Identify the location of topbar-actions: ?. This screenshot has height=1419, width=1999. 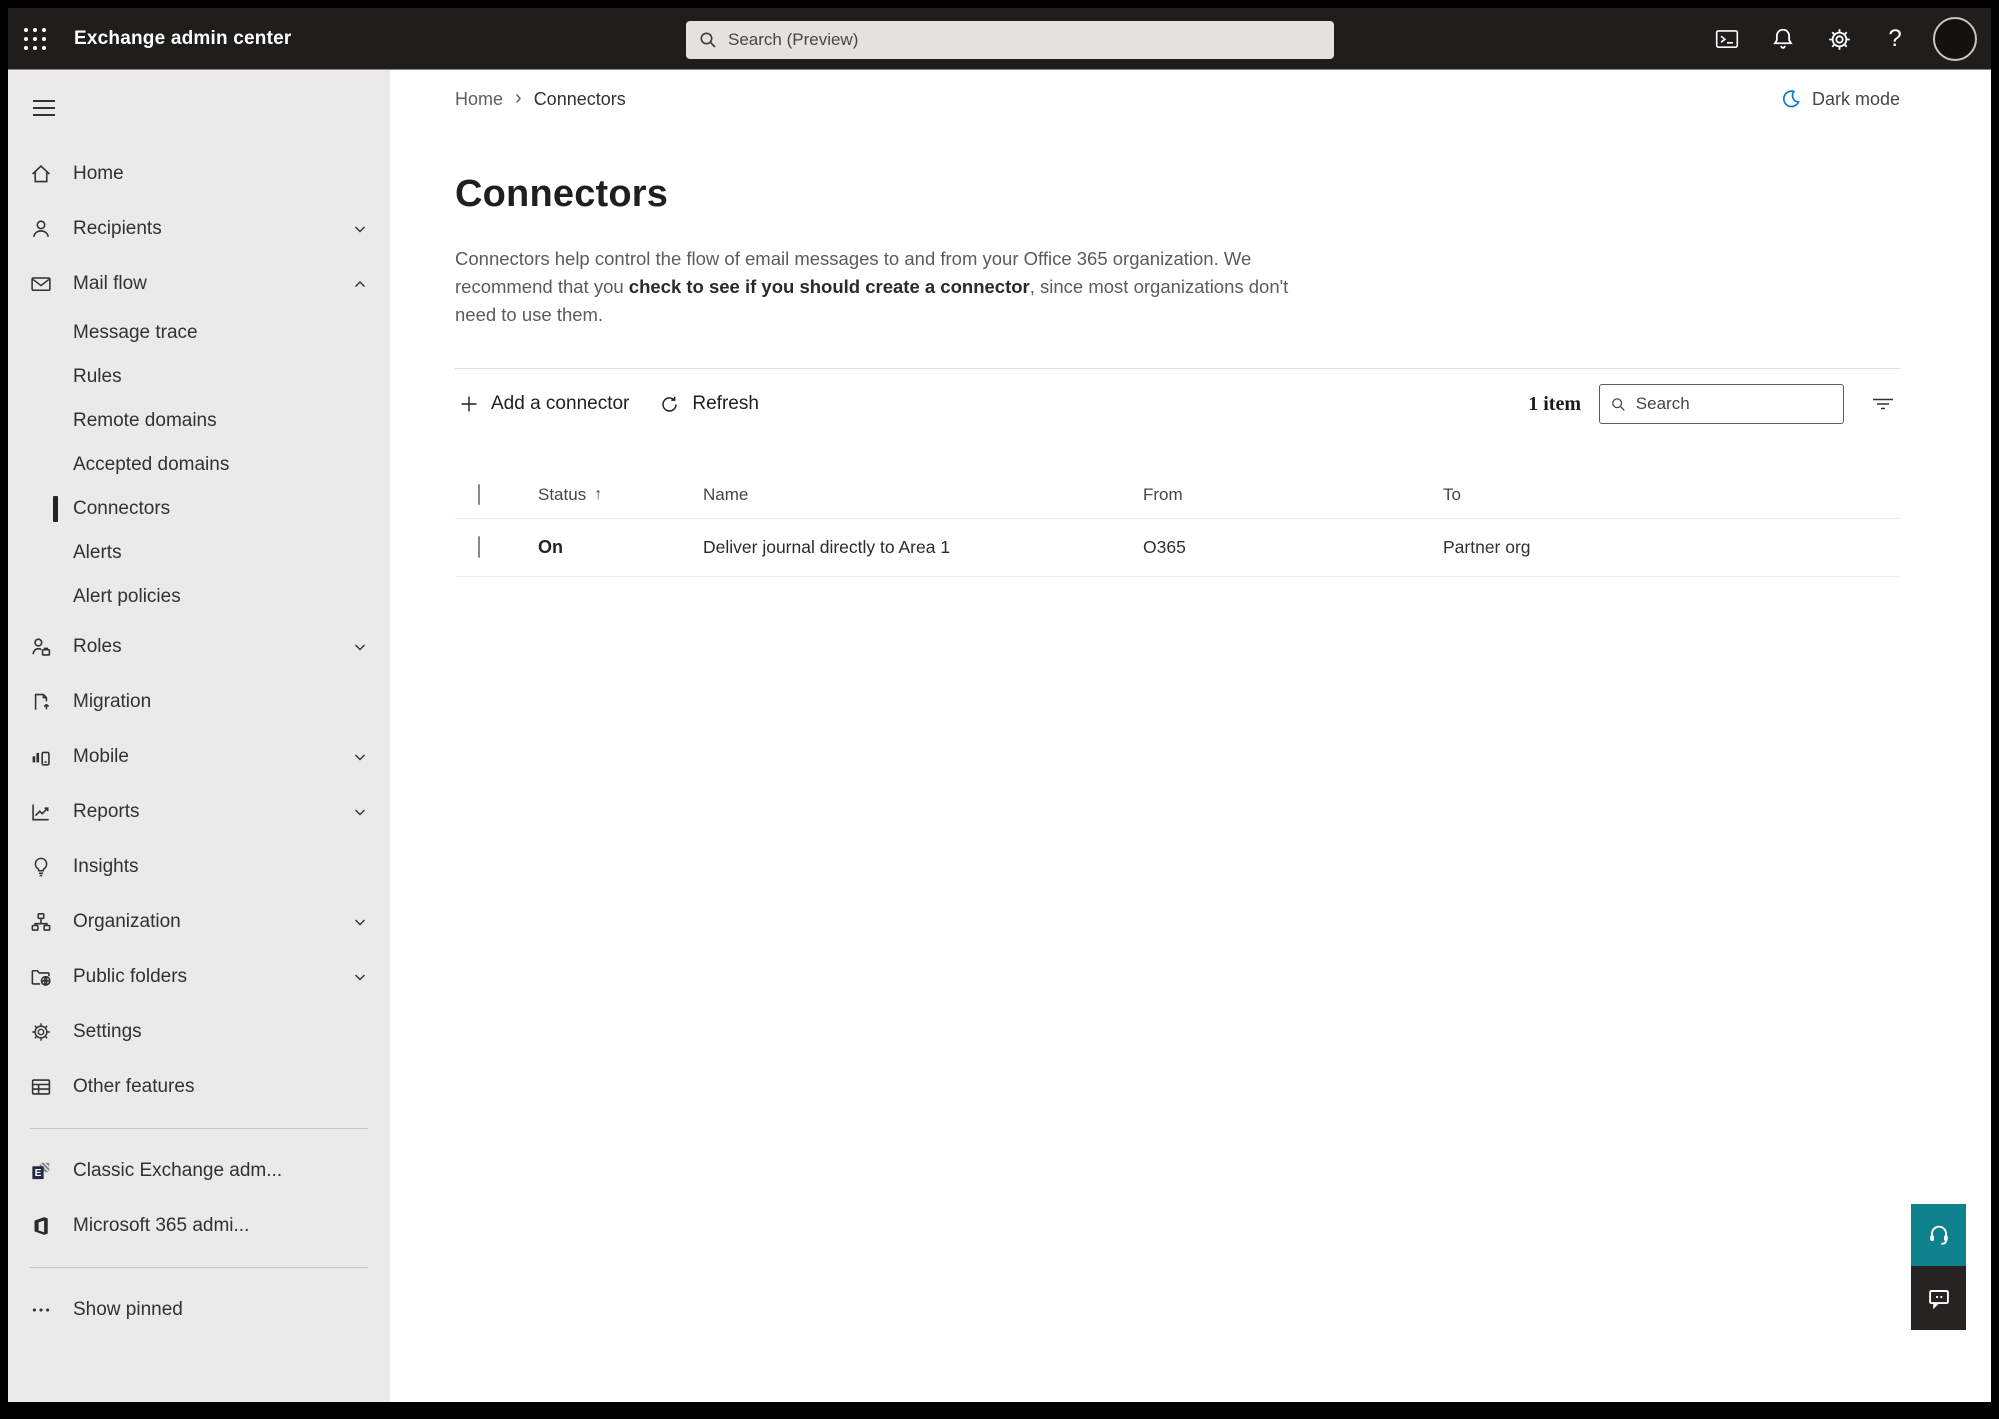
(1840, 39).